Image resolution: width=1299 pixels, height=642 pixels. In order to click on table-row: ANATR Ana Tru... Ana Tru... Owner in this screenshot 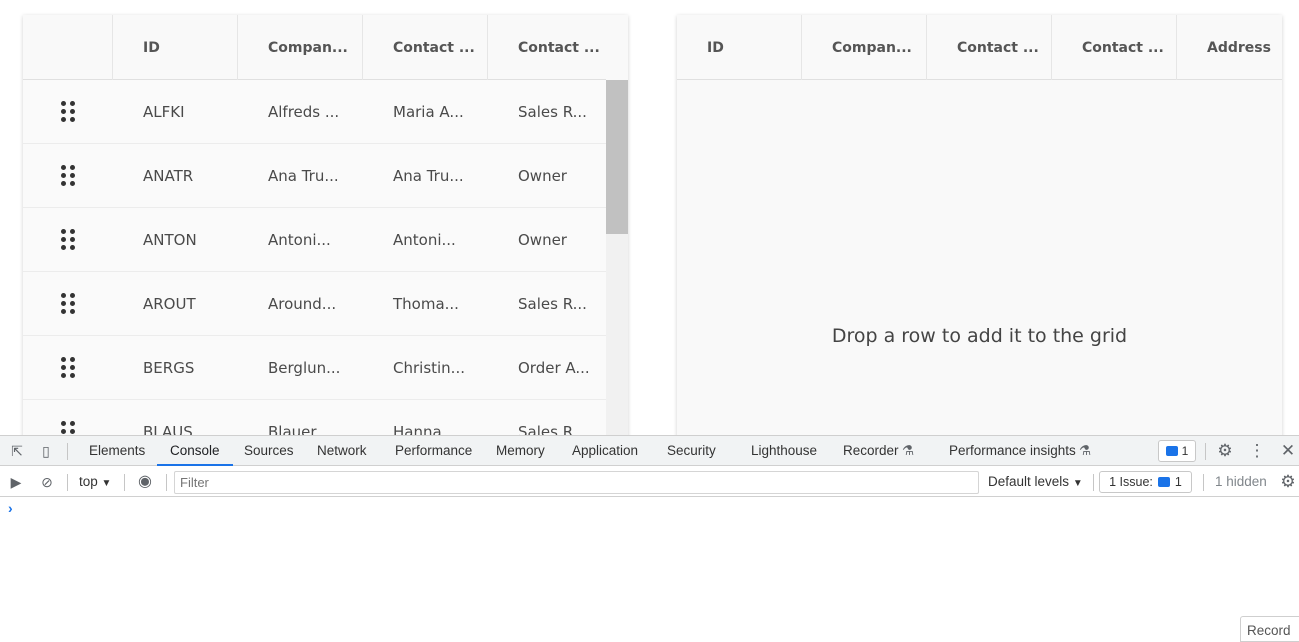, I will do `click(314, 176)`.